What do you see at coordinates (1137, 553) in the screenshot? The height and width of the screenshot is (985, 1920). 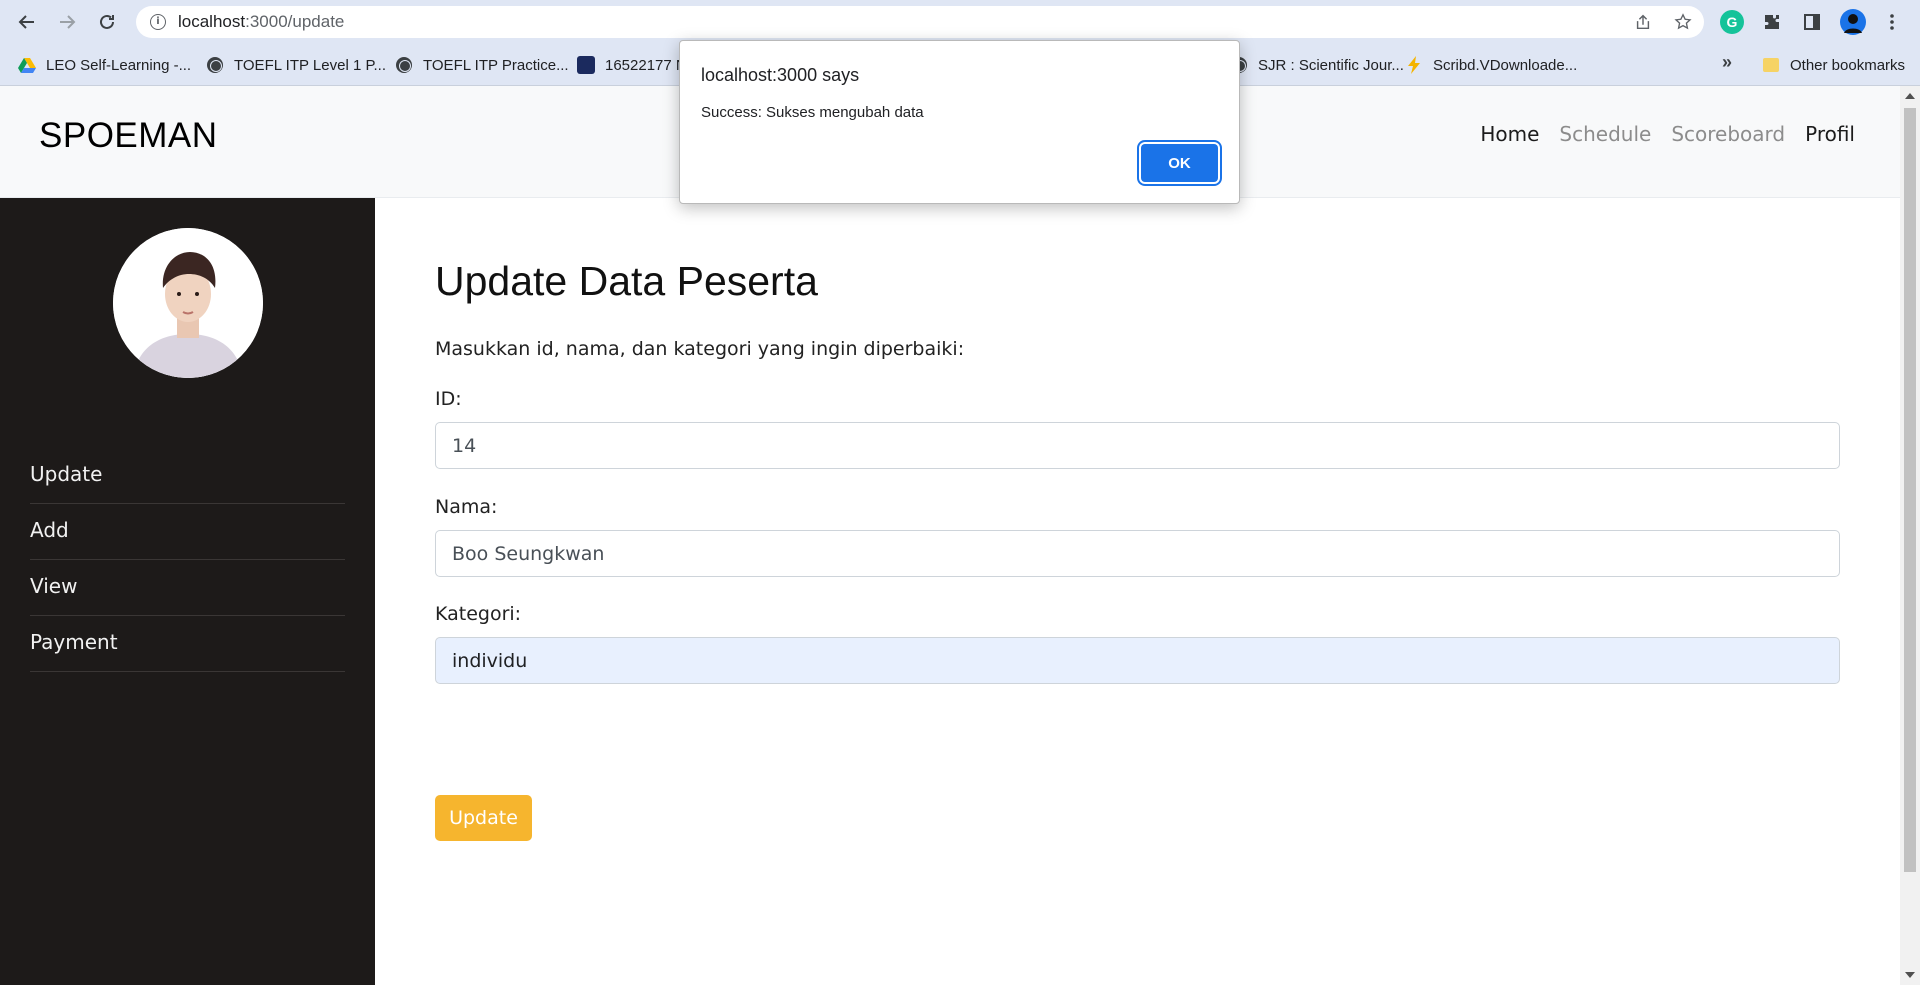 I see `nama-field` at bounding box center [1137, 553].